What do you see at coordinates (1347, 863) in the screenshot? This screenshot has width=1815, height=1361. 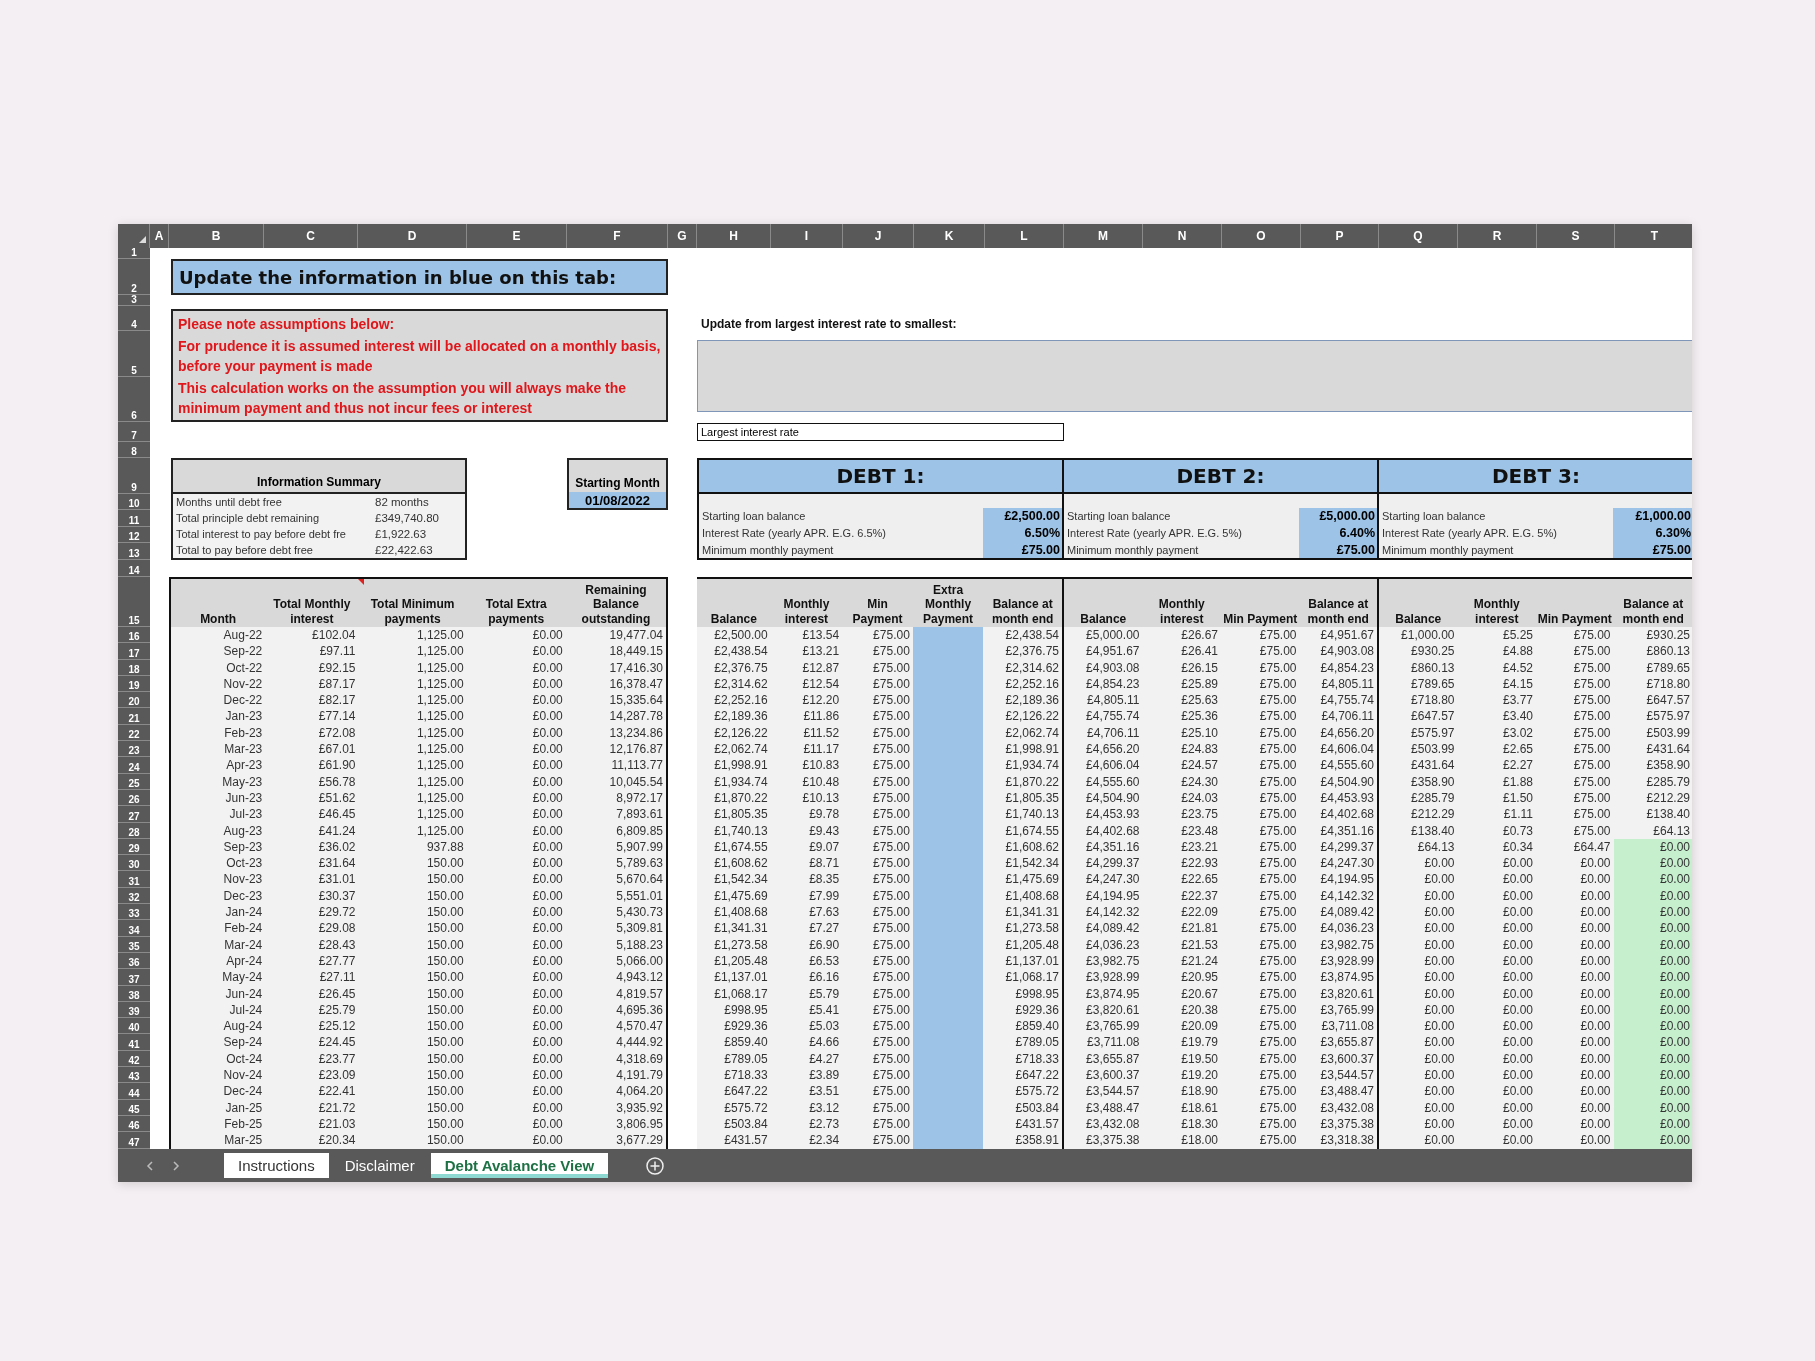 I see `table-cell-text: £4,247.30` at bounding box center [1347, 863].